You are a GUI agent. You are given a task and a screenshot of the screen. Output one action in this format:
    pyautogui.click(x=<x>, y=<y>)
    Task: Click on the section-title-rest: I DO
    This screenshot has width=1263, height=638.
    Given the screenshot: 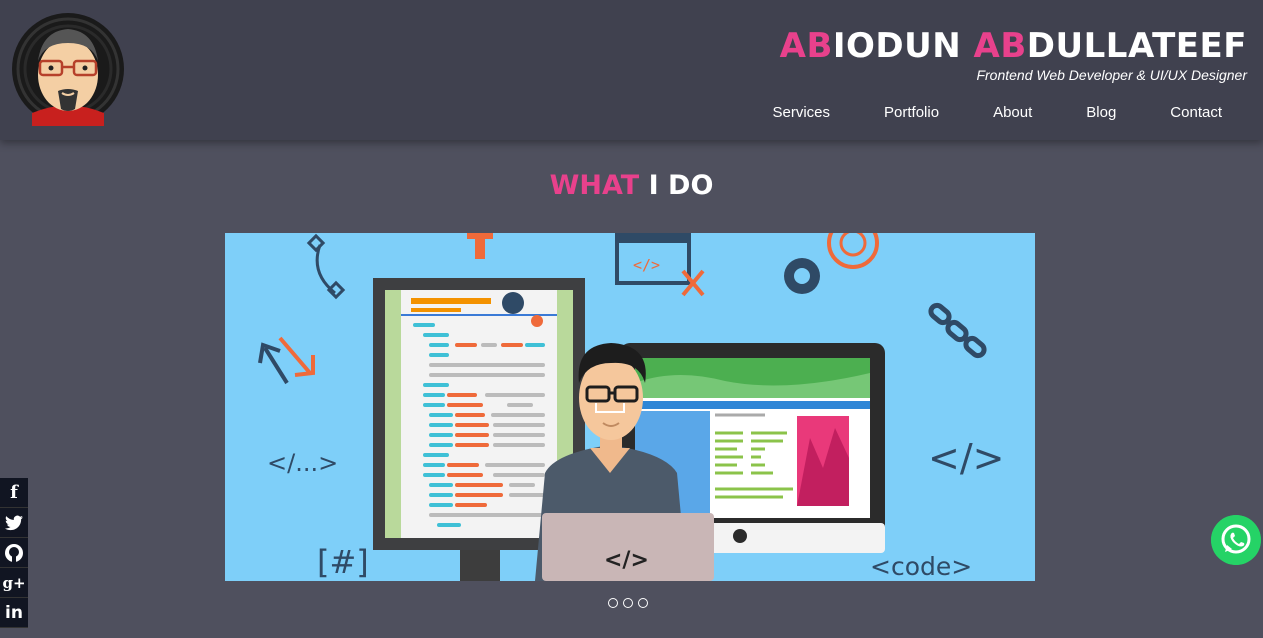 What is the action you would take?
    pyautogui.click(x=676, y=185)
    